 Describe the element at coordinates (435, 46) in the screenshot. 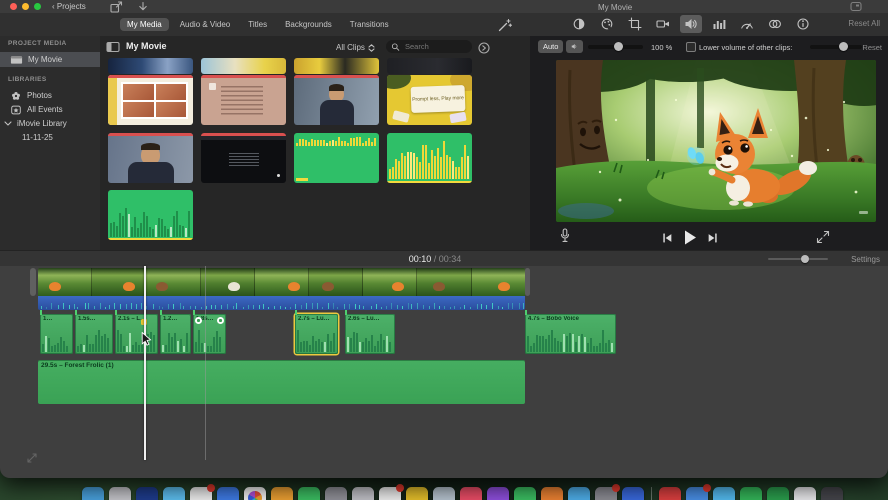

I see `search-input` at that location.